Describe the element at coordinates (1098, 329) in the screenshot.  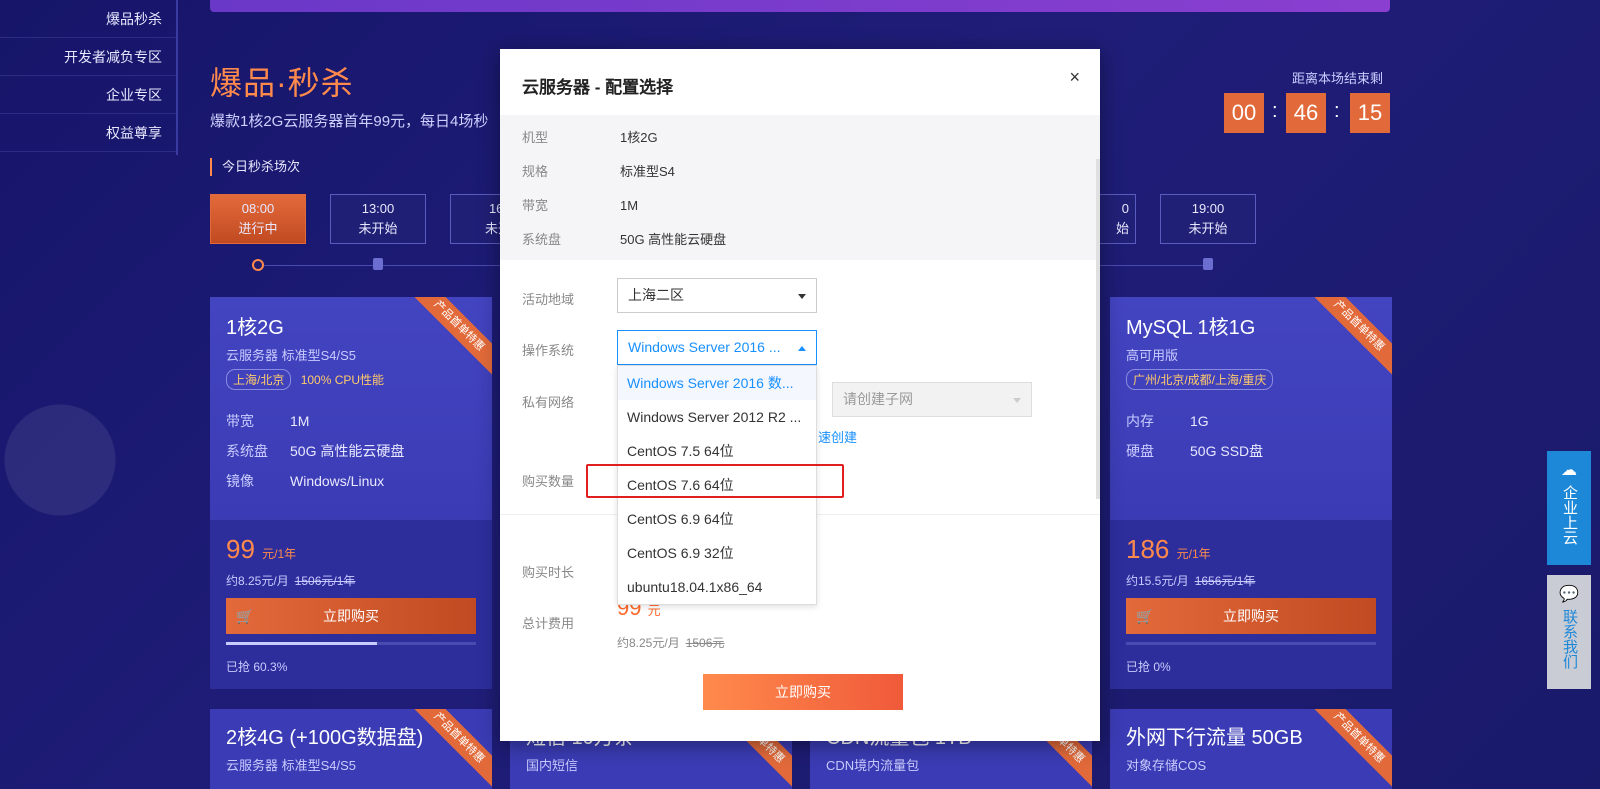
I see `modal-scrollbar` at that location.